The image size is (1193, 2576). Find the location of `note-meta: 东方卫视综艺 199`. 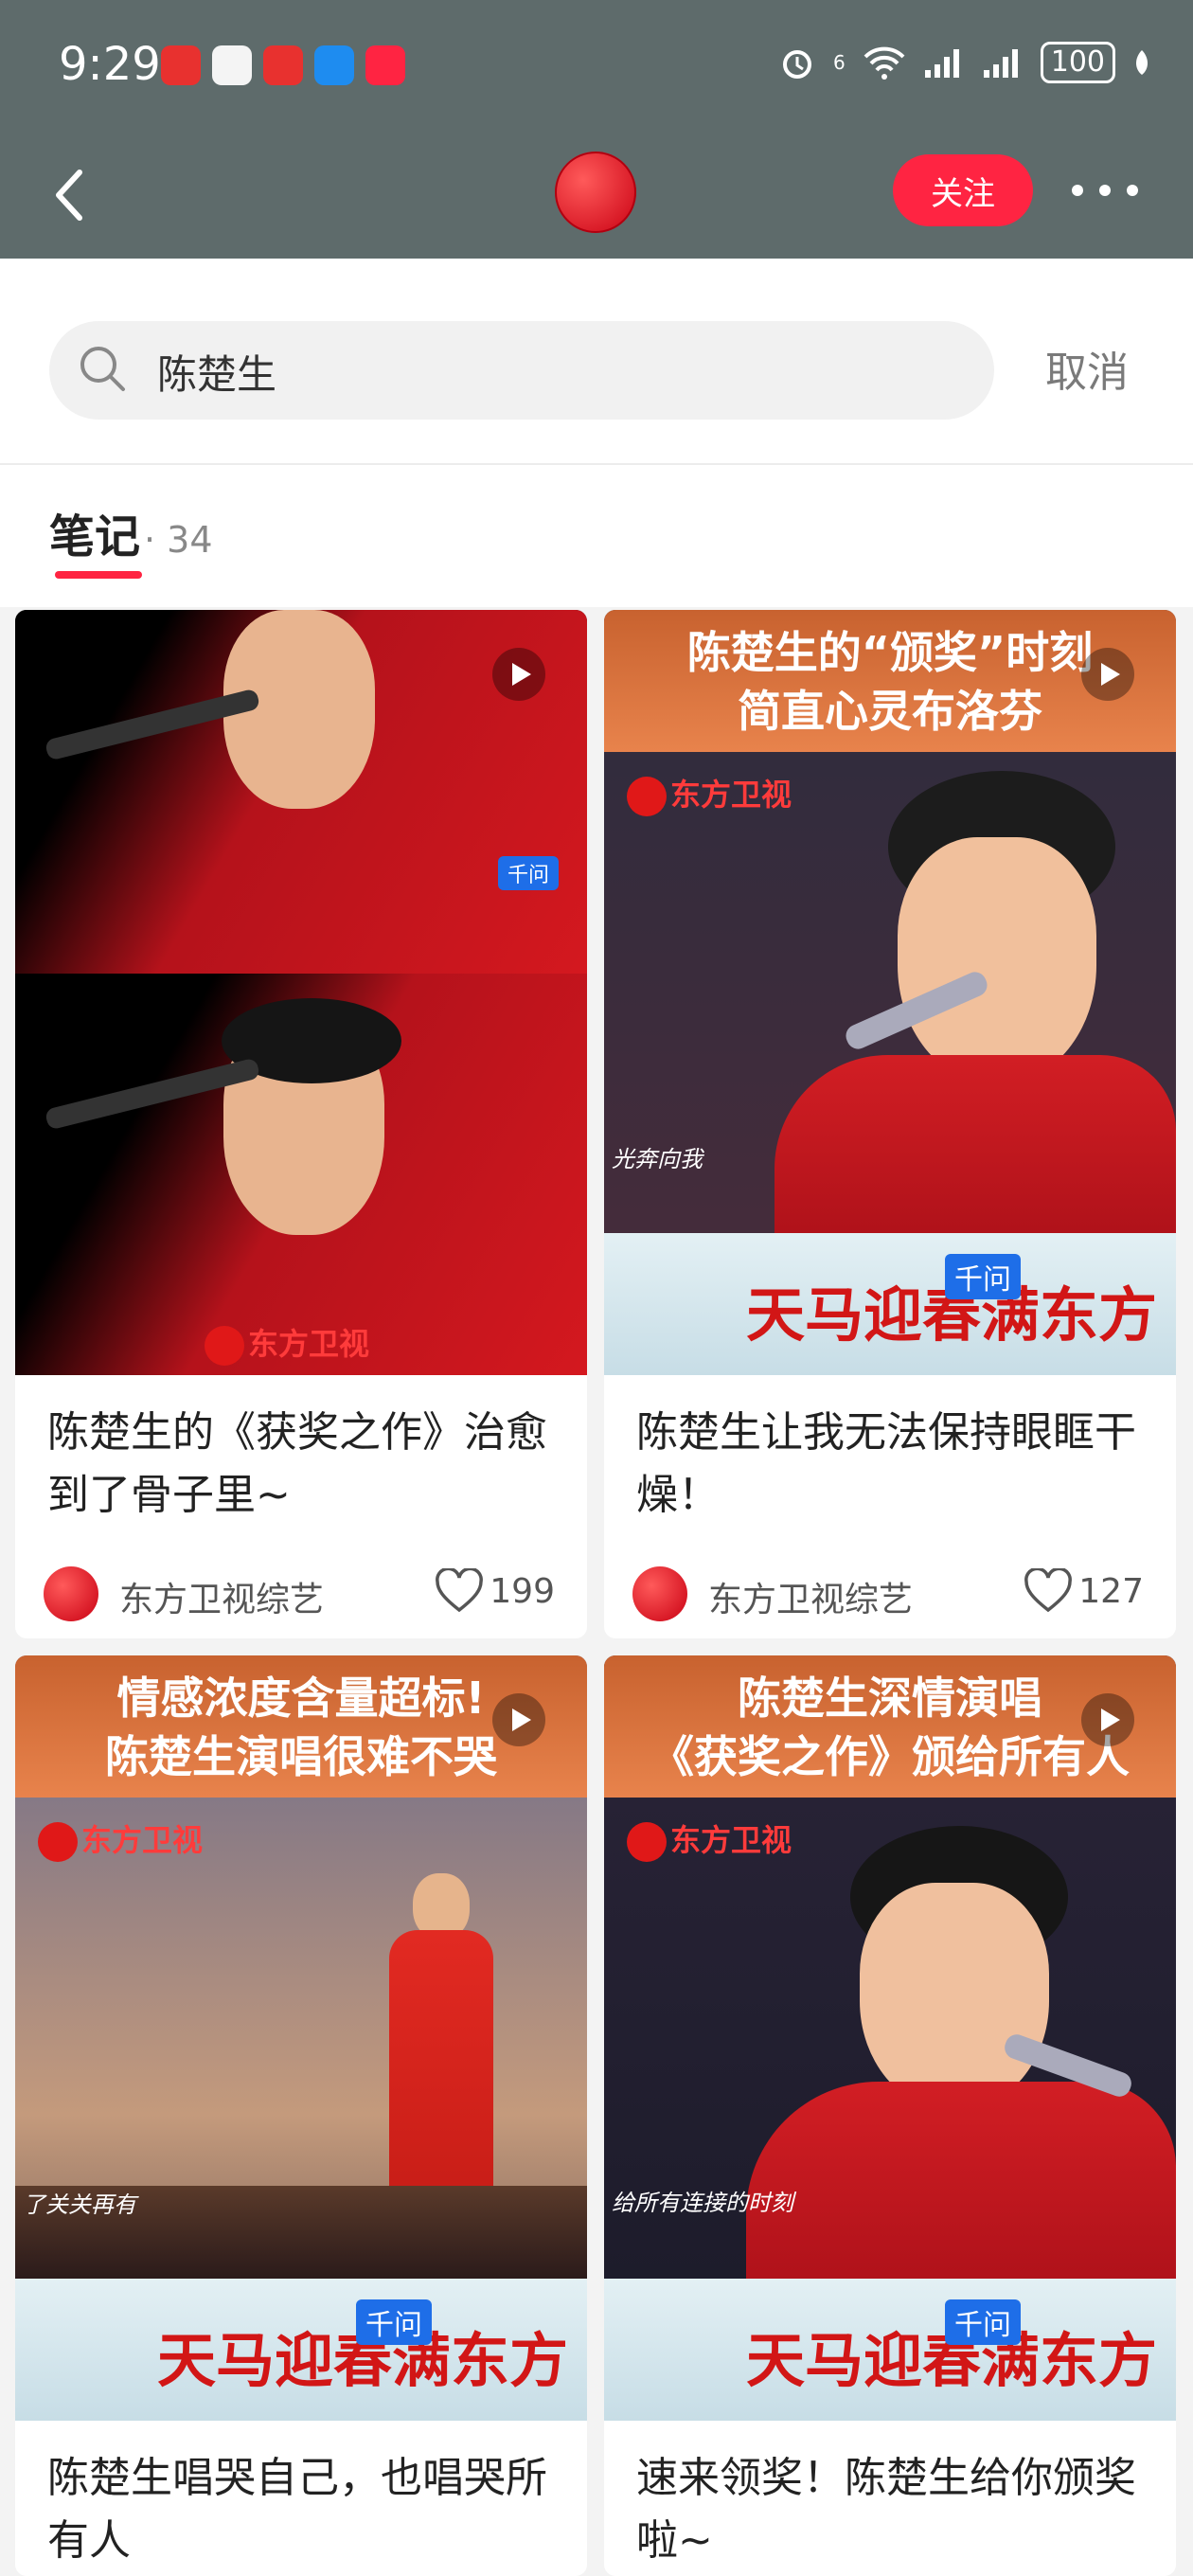

note-meta: 东方卫视综艺 199 is located at coordinates (301, 1592).